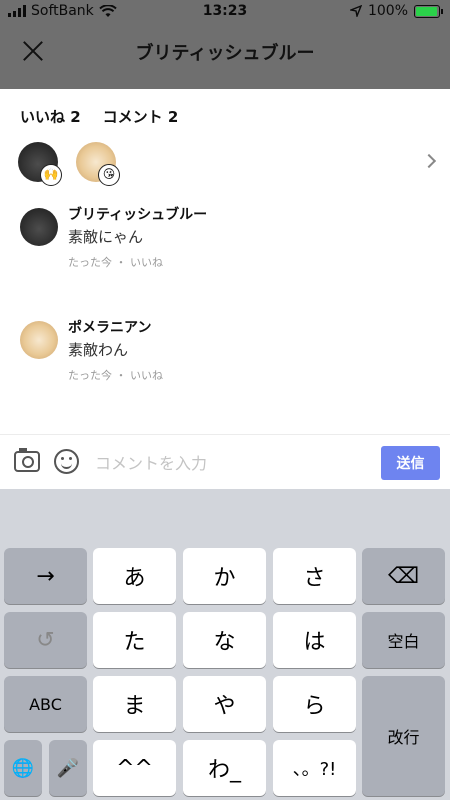 Image resolution: width=450 pixels, height=800 pixels. What do you see at coordinates (410, 463) in the screenshot?
I see `send-button: 送信` at bounding box center [410, 463].